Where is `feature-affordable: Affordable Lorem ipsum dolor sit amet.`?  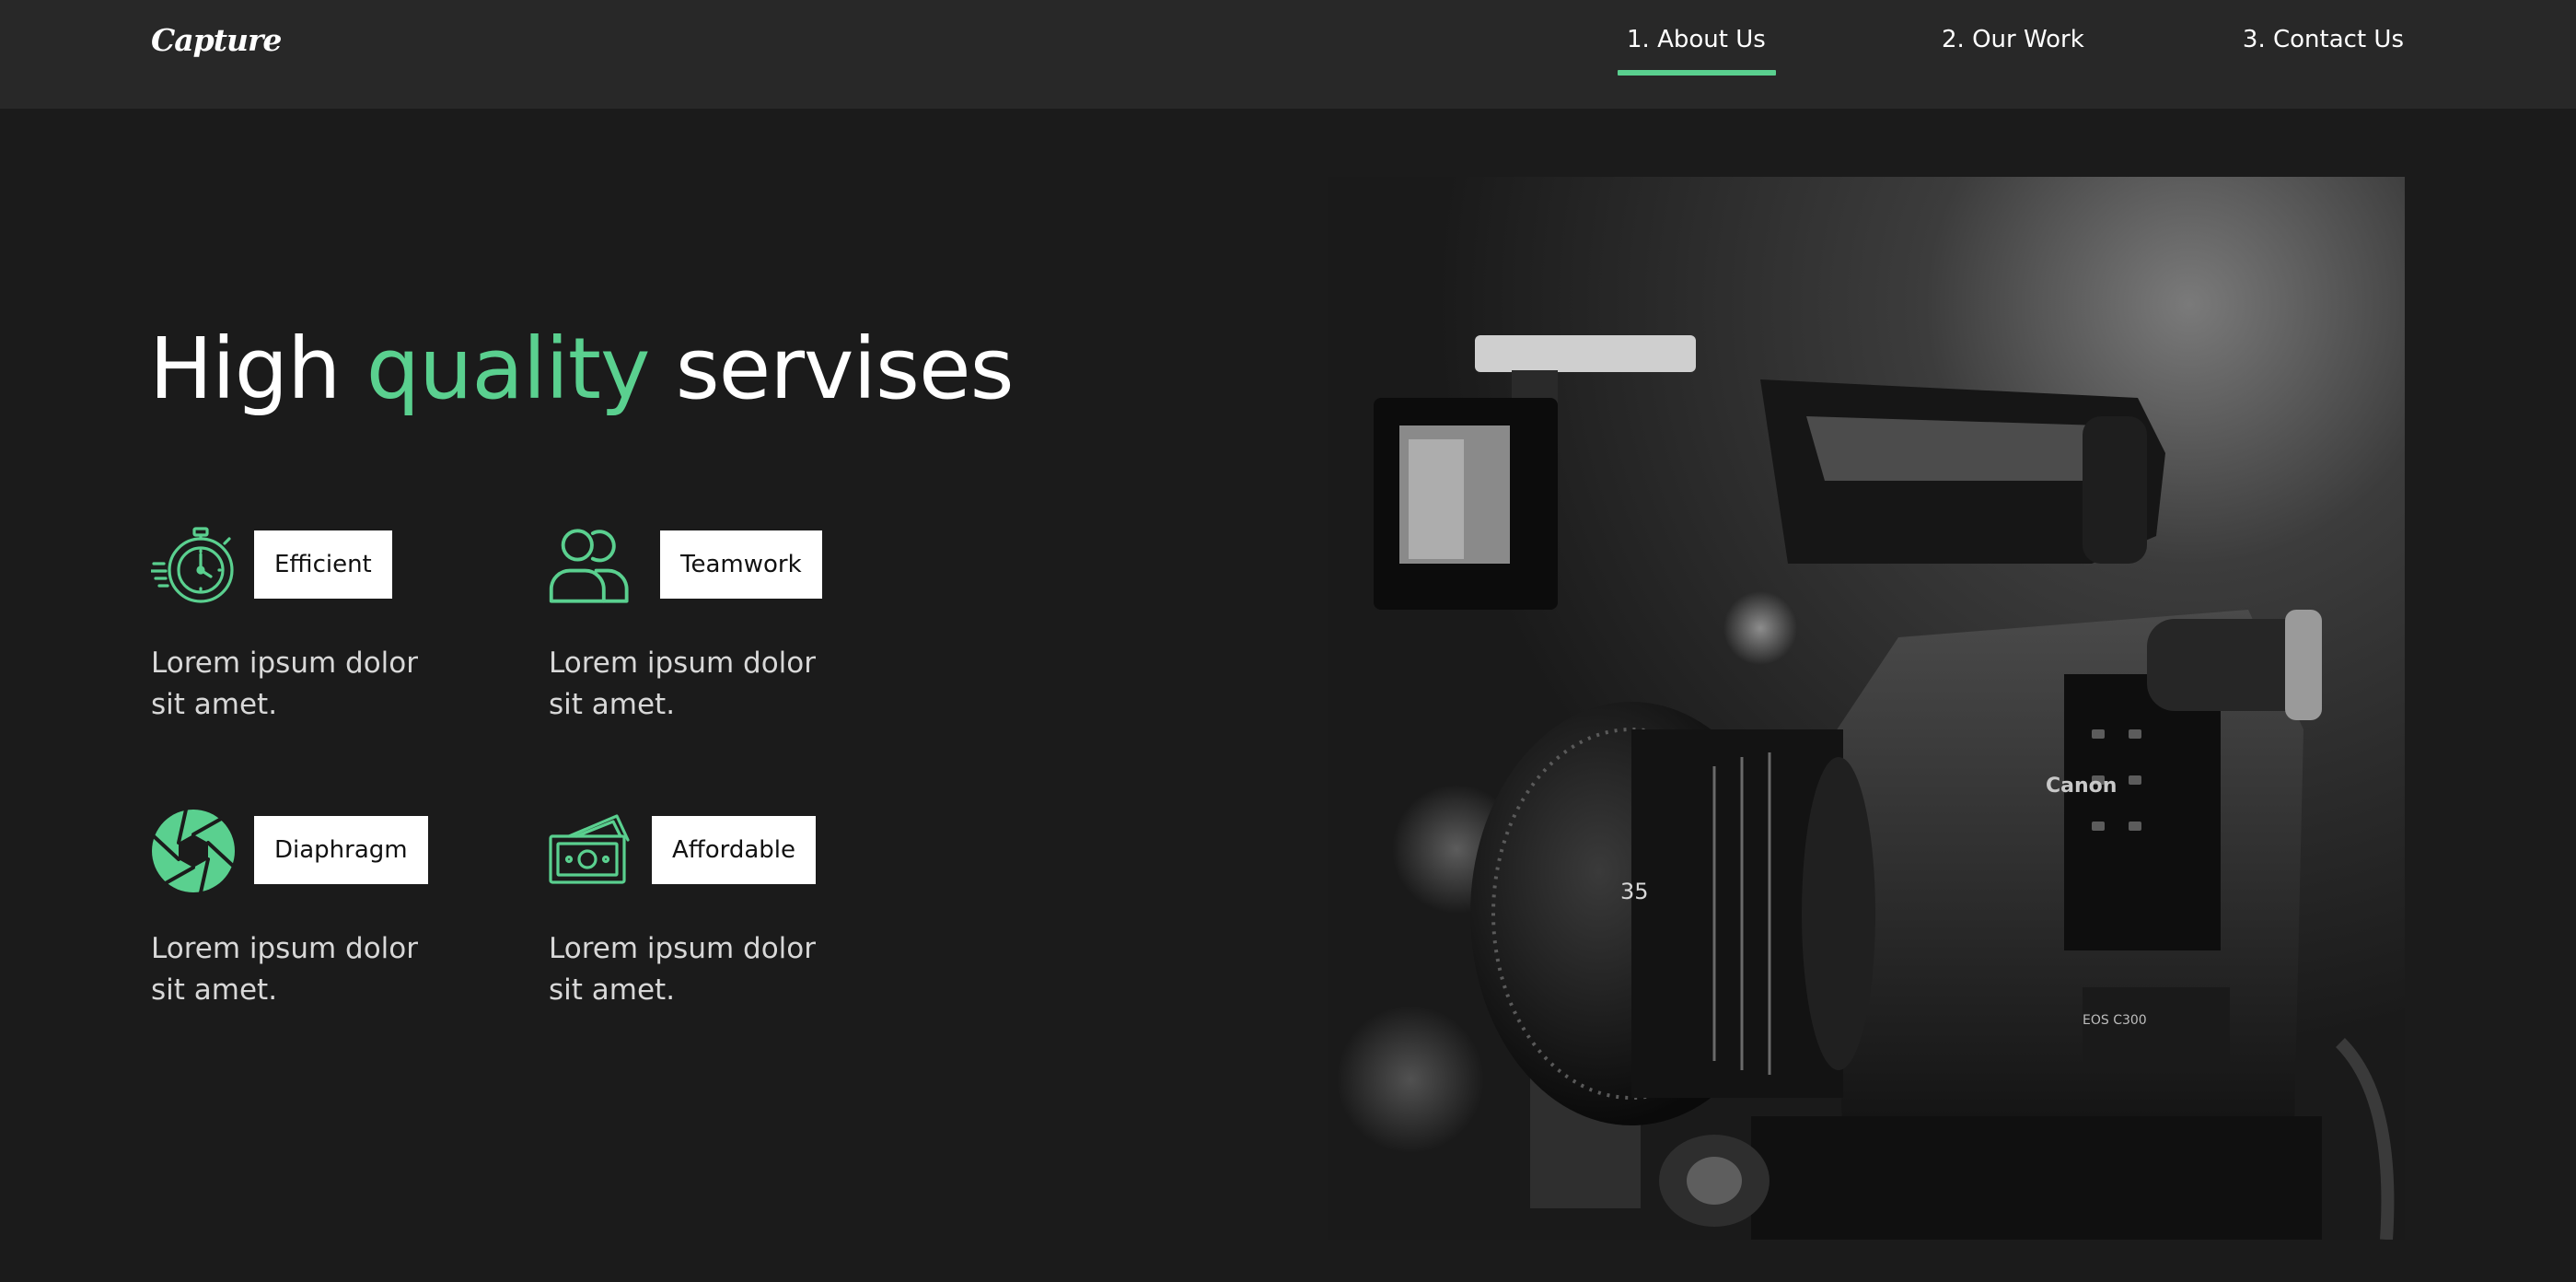
feature-affordable: Affordable Lorem ipsum dolor sit amet. is located at coordinates (733, 915).